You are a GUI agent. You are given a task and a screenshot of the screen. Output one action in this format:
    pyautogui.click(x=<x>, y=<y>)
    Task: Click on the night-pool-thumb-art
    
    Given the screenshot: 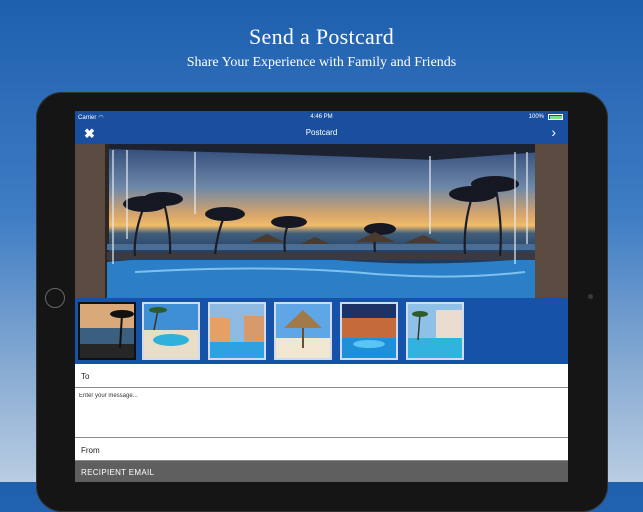 What is the action you would take?
    pyautogui.click(x=369, y=331)
    